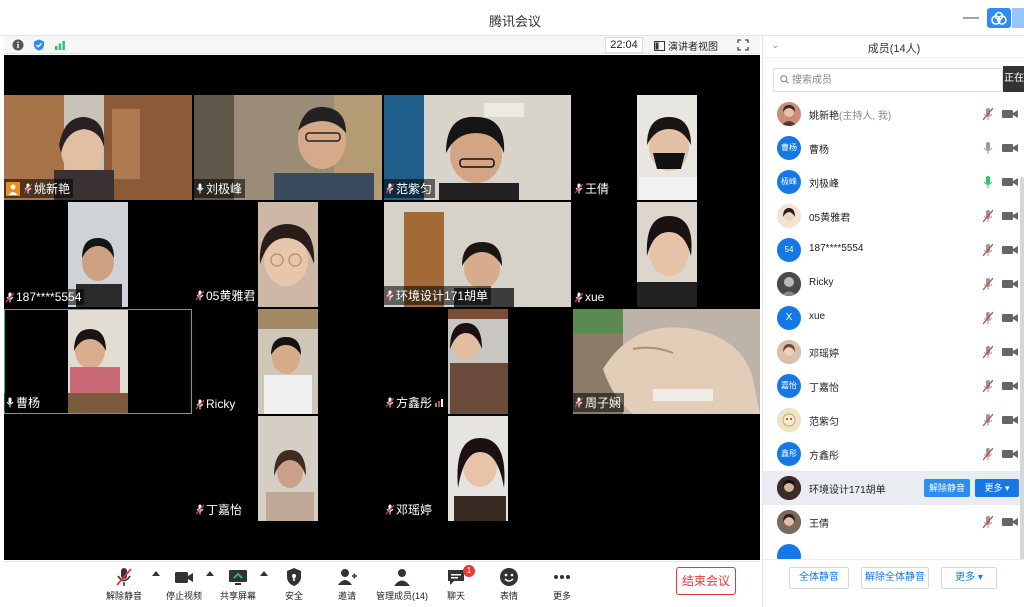  What do you see at coordinates (893, 386) in the screenshot?
I see `member-row: 嘉怡 丁嘉怡` at bounding box center [893, 386].